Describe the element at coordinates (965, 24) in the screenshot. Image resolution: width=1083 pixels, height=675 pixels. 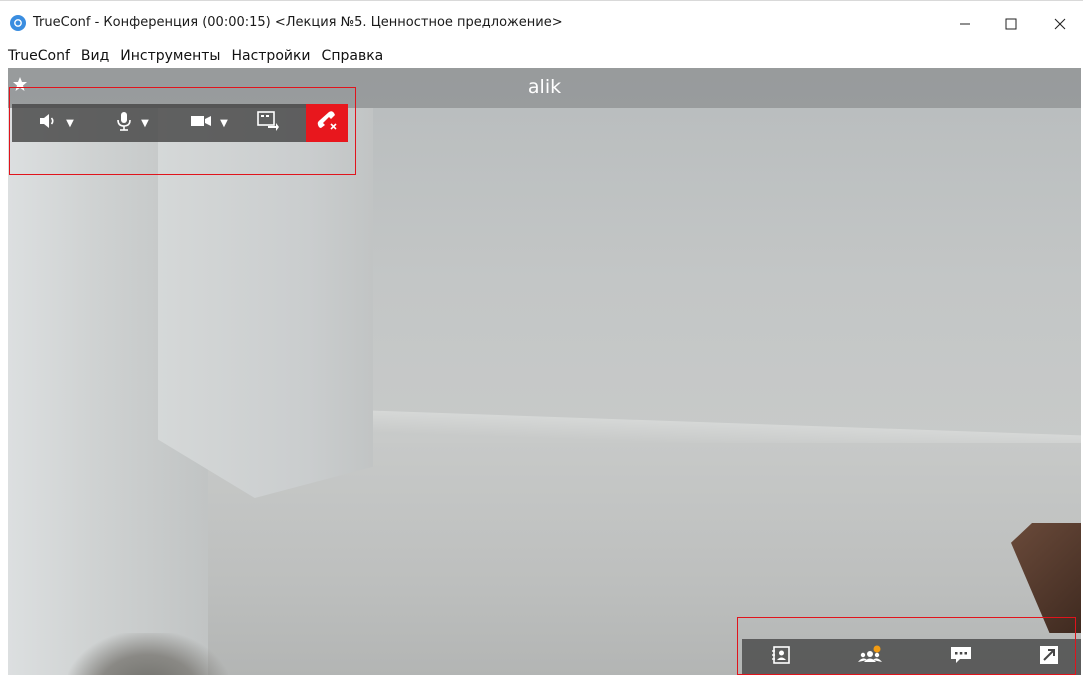
I see `minimize-button` at that location.